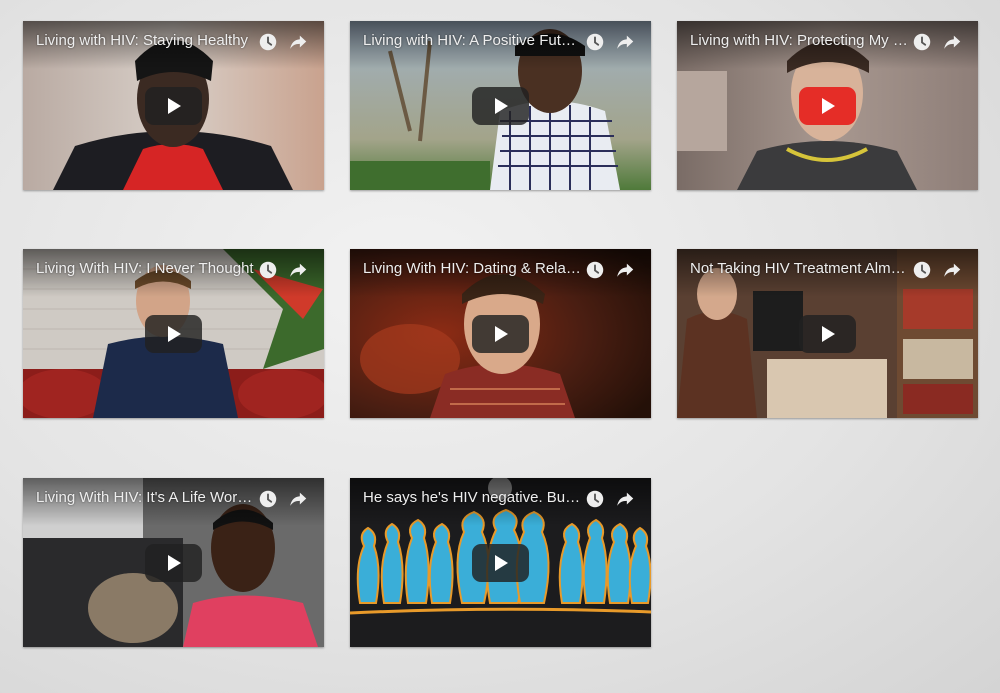 This screenshot has height=693, width=1000. I want to click on video-title: Living With HIV: I Never Thought, so click(145, 269).